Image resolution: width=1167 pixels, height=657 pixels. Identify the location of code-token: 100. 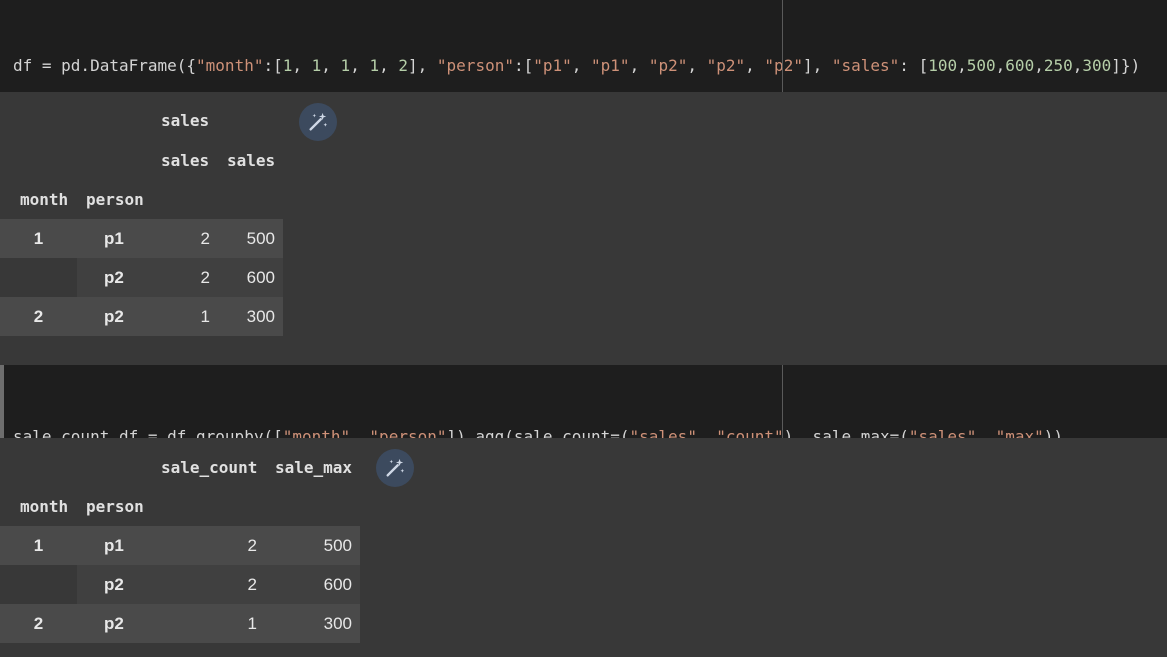
(943, 65).